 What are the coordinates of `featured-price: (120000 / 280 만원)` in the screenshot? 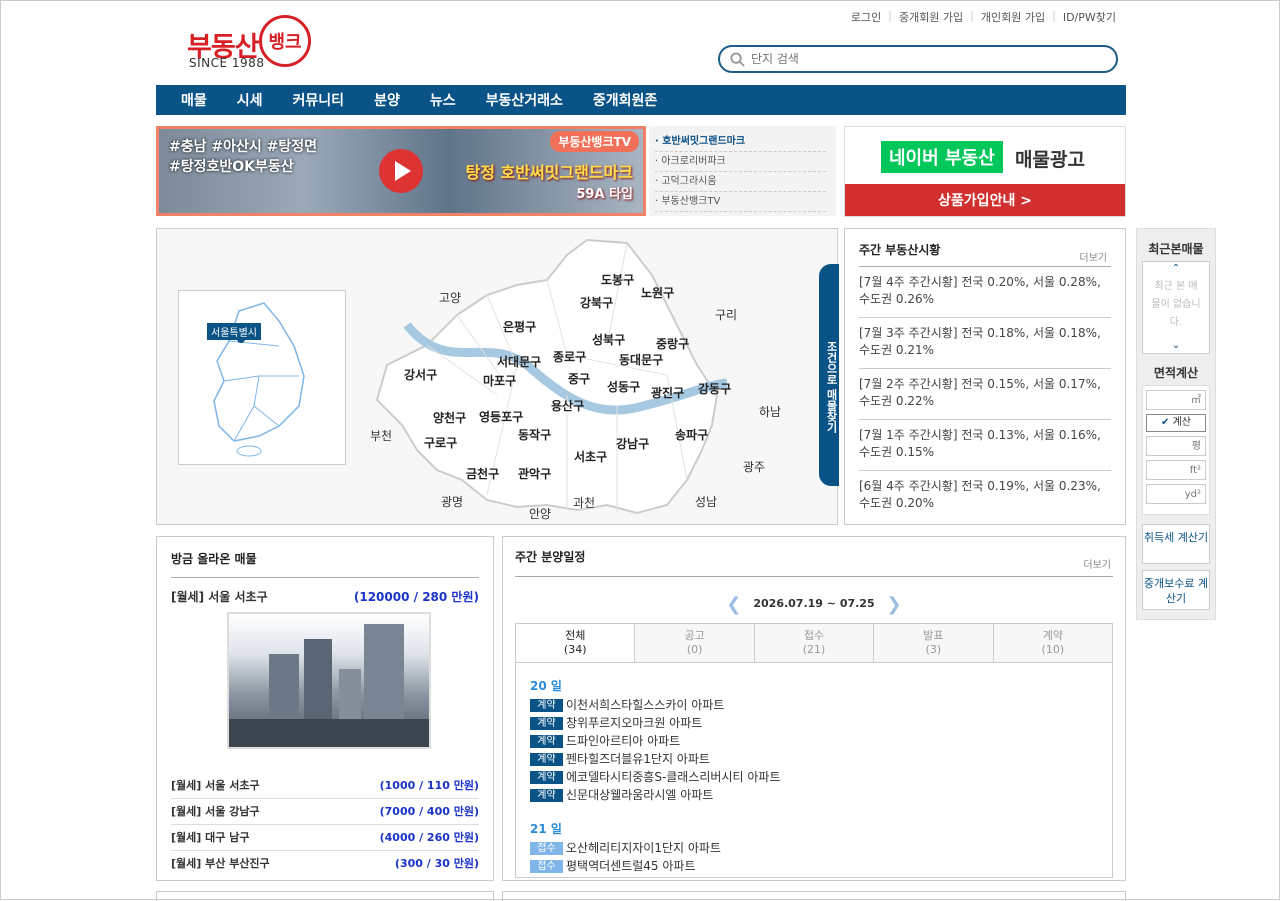 It's located at (416, 597).